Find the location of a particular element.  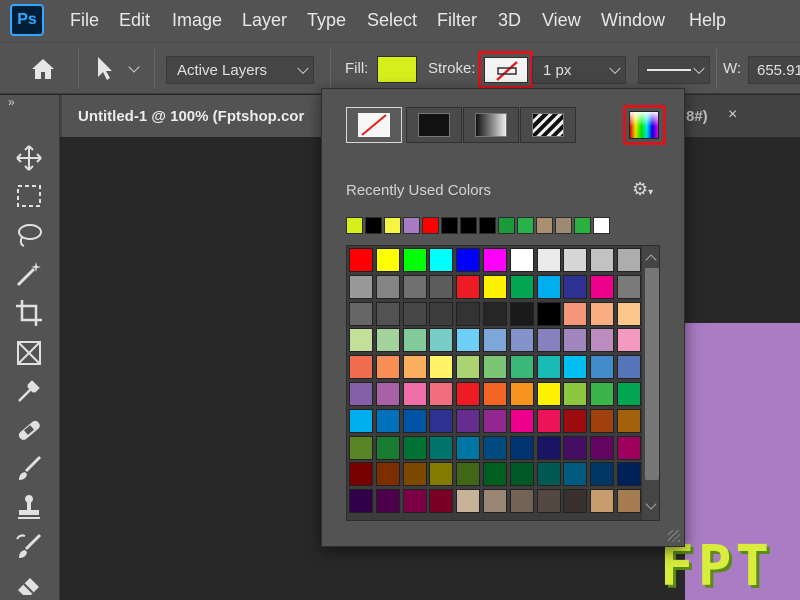

eyedropper-tool-icon is located at coordinates (29, 391).